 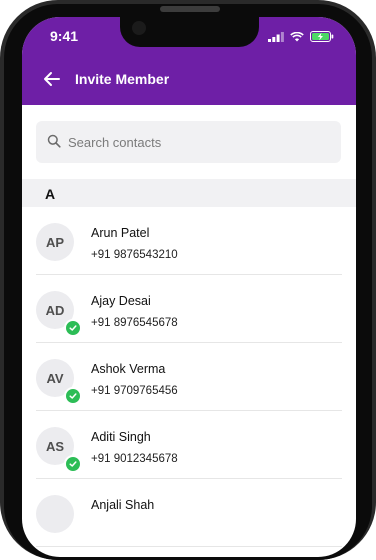 What do you see at coordinates (50, 194) in the screenshot?
I see `section-letter: A` at bounding box center [50, 194].